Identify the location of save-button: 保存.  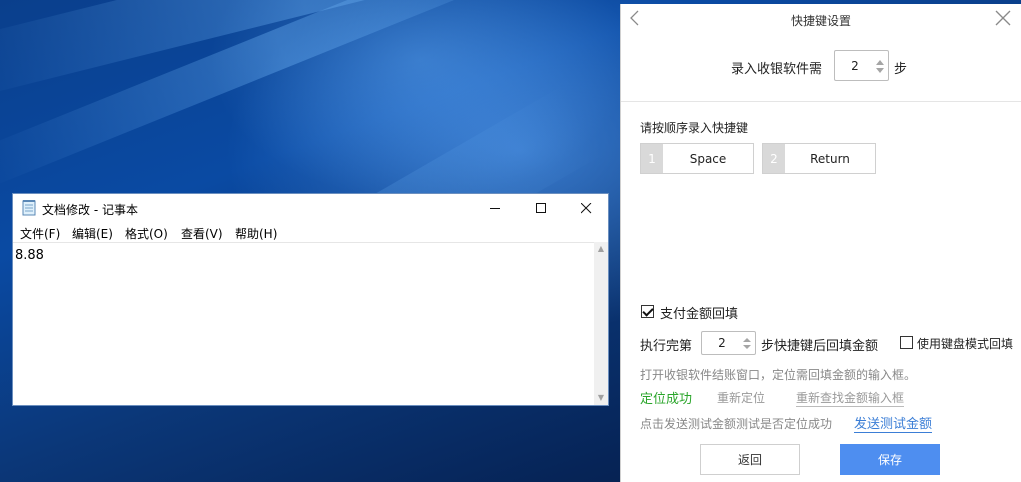
(890, 459).